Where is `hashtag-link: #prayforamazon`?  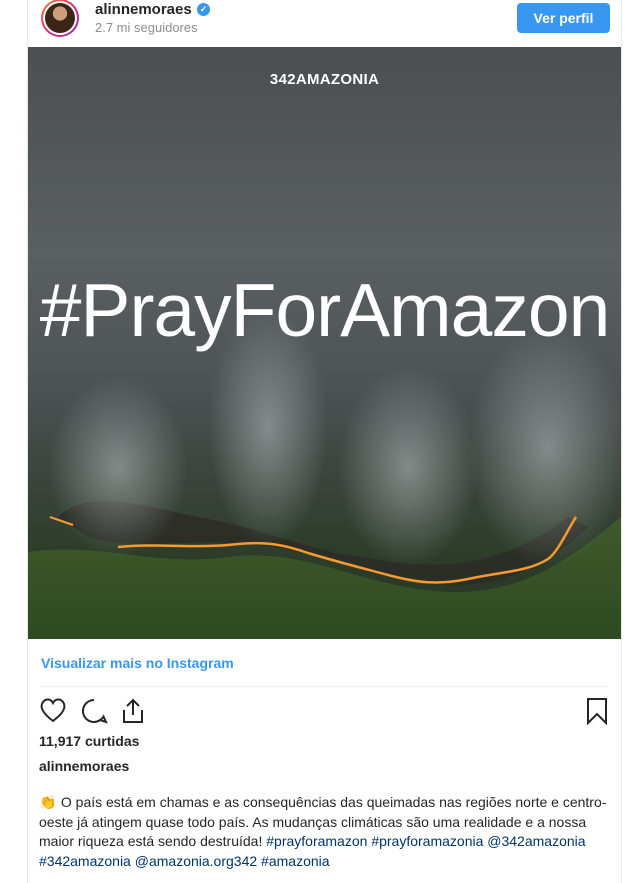
hashtag-link: #prayforamazon is located at coordinates (316, 841).